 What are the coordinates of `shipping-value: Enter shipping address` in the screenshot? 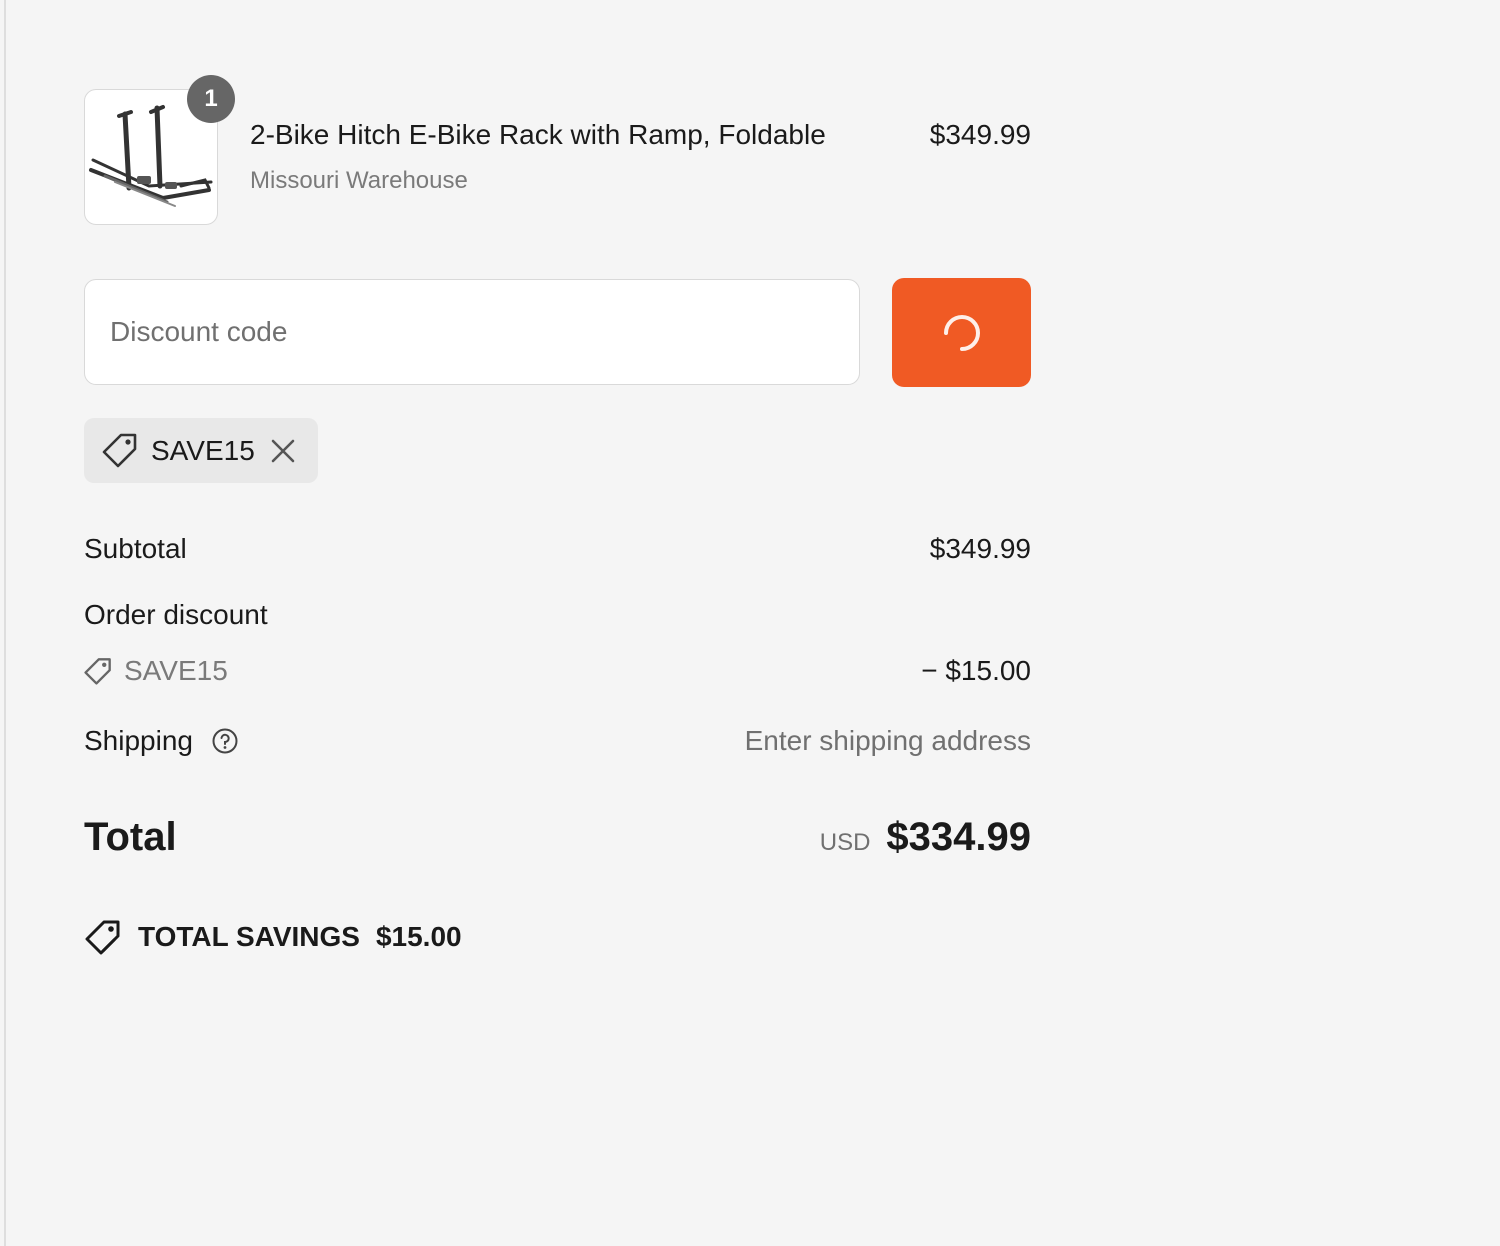 It's located at (887, 740).